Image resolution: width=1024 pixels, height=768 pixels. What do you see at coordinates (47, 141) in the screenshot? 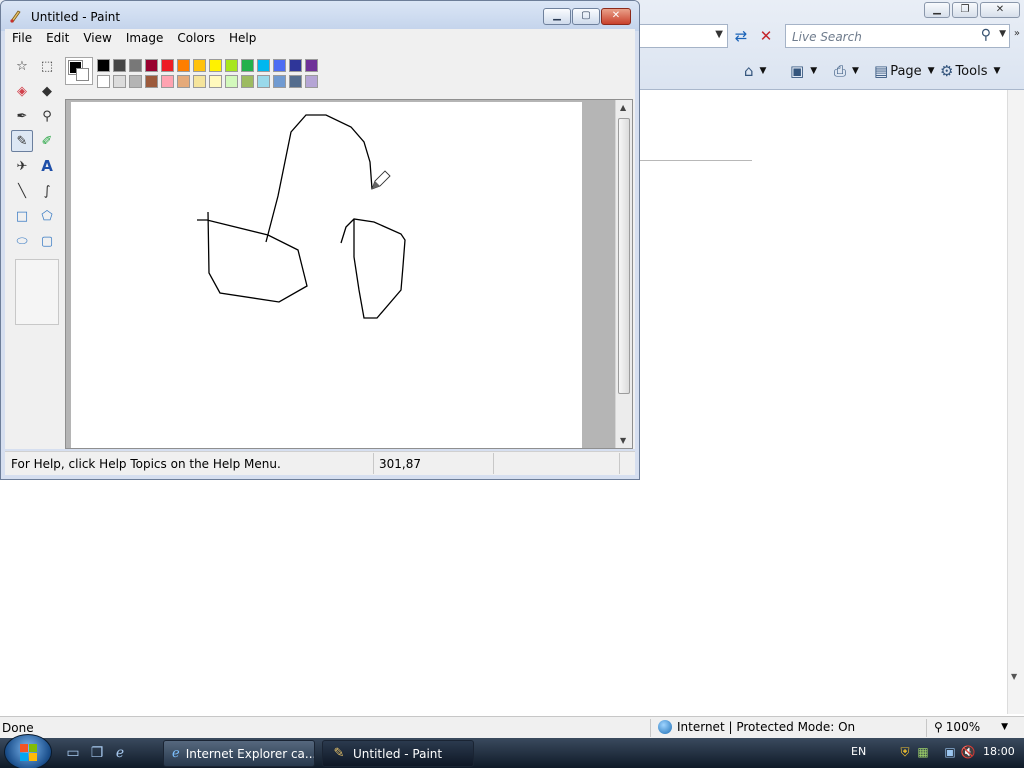
I see `brush-icon: ✐` at bounding box center [47, 141].